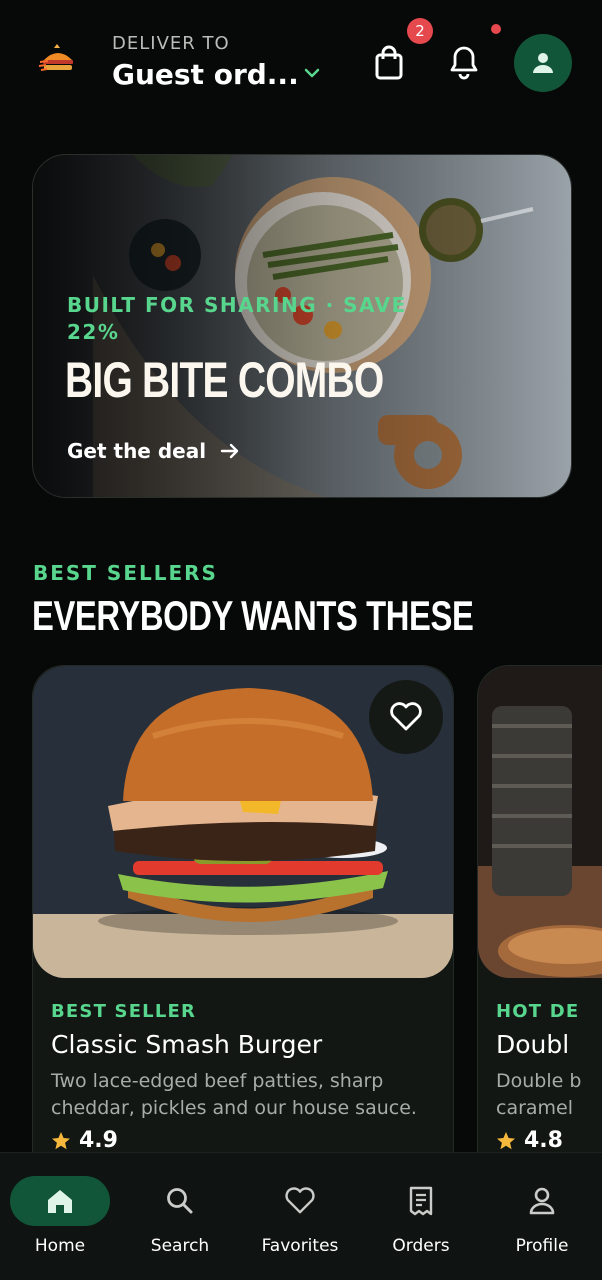 The height and width of the screenshot is (1280, 602). I want to click on nav-search-pill, so click(180, 1201).